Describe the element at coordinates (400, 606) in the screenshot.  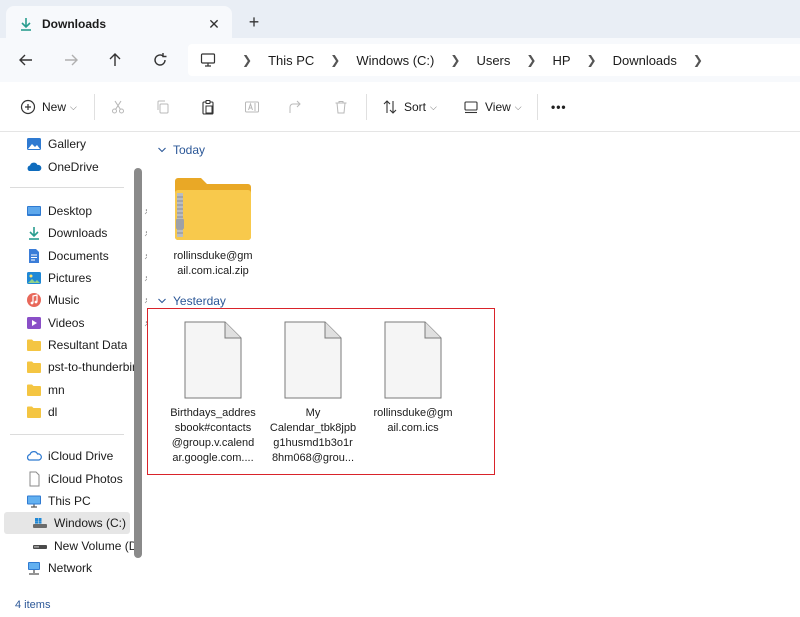
I see `status-bar: 4 items` at that location.